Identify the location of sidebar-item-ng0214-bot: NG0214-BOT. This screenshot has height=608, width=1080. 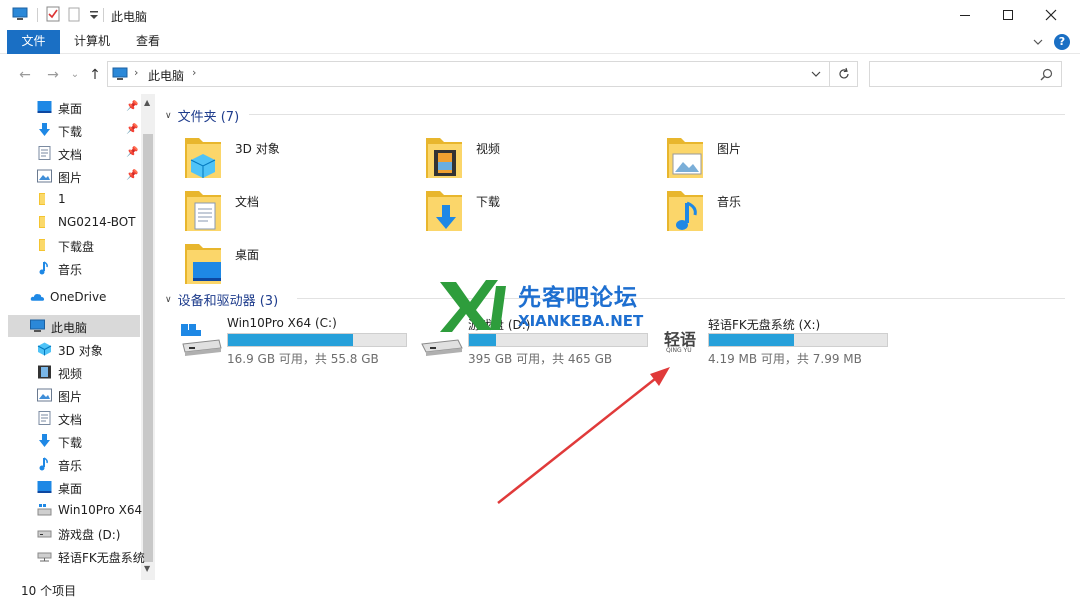
(70, 222).